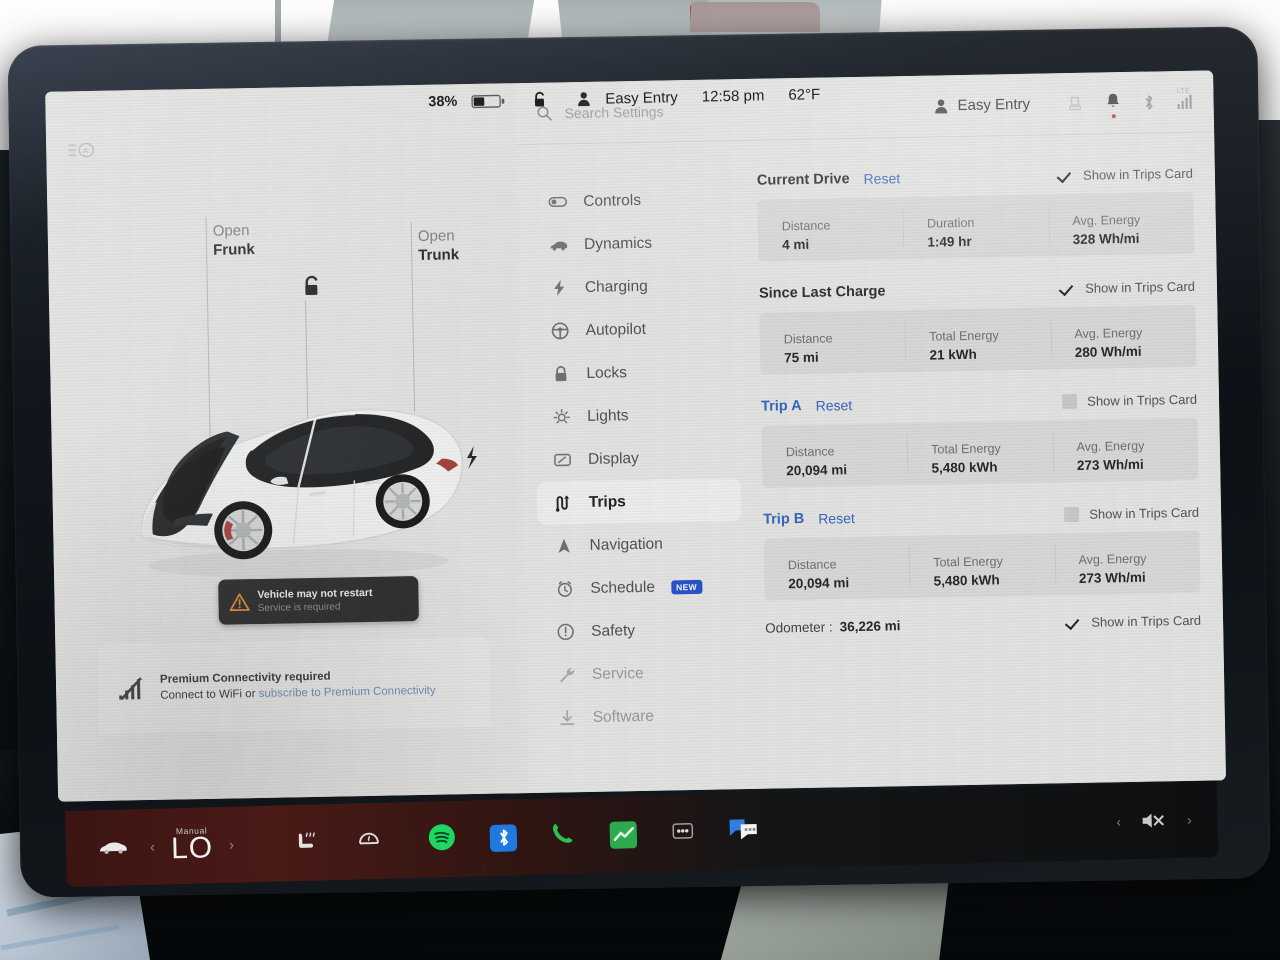 The height and width of the screenshot is (960, 1280). Describe the element at coordinates (369, 841) in the screenshot. I see `rear-defrost-icon` at that location.